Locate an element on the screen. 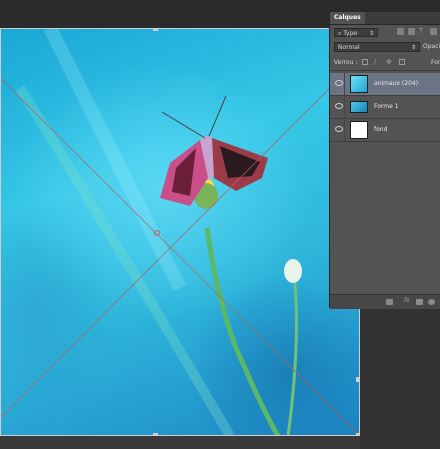 Image resolution: width=440 pixels, height=449 pixels. fill-label: Fond is located at coordinates (435, 63).